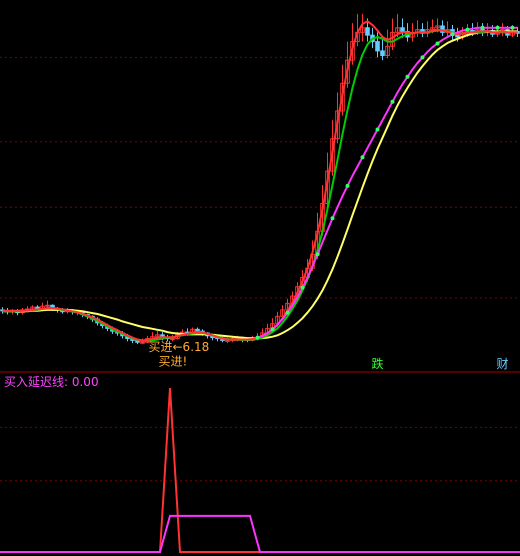 The height and width of the screenshot is (556, 520). I want to click on buy-annotation: 买进←6.18, so click(179, 347).